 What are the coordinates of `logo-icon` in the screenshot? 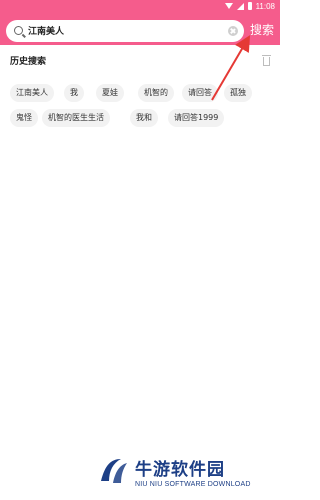 It's located at (114, 471).